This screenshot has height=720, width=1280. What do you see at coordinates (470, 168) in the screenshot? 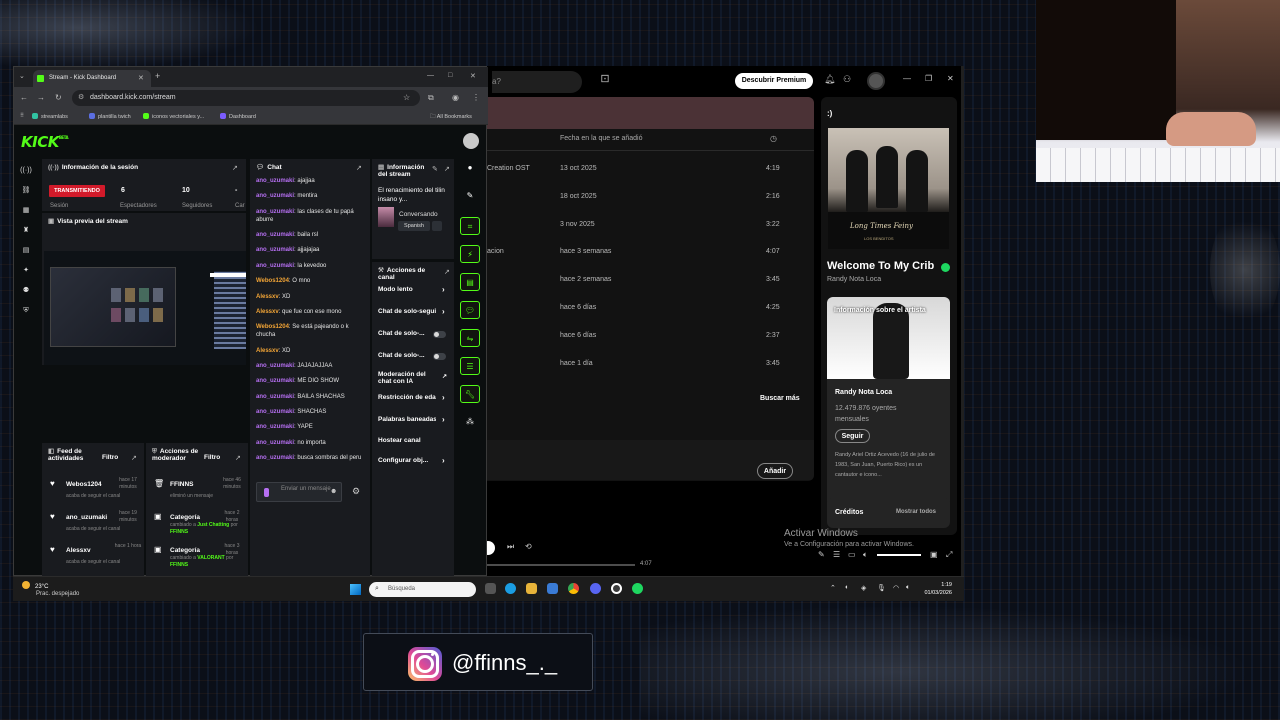
I see `info-icon: ●` at bounding box center [470, 168].